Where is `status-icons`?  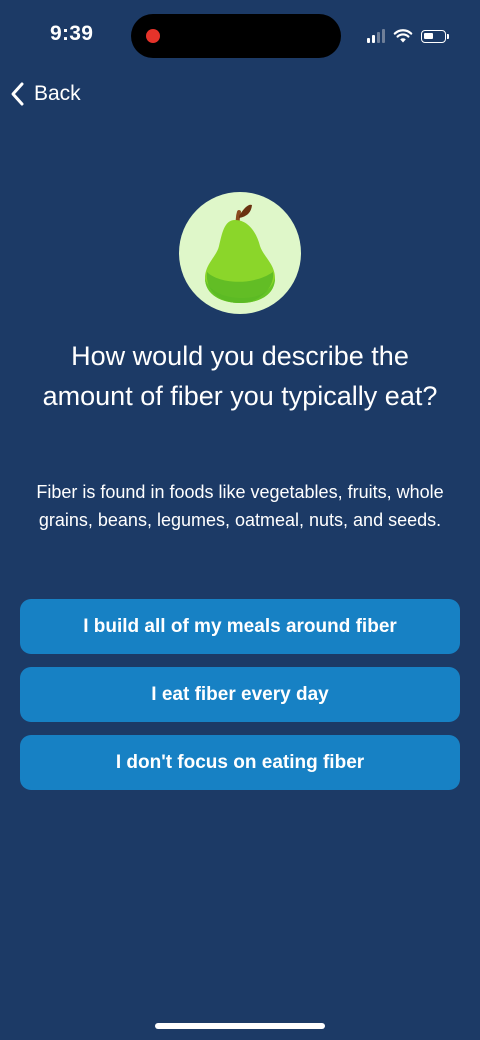 status-icons is located at coordinates (408, 36).